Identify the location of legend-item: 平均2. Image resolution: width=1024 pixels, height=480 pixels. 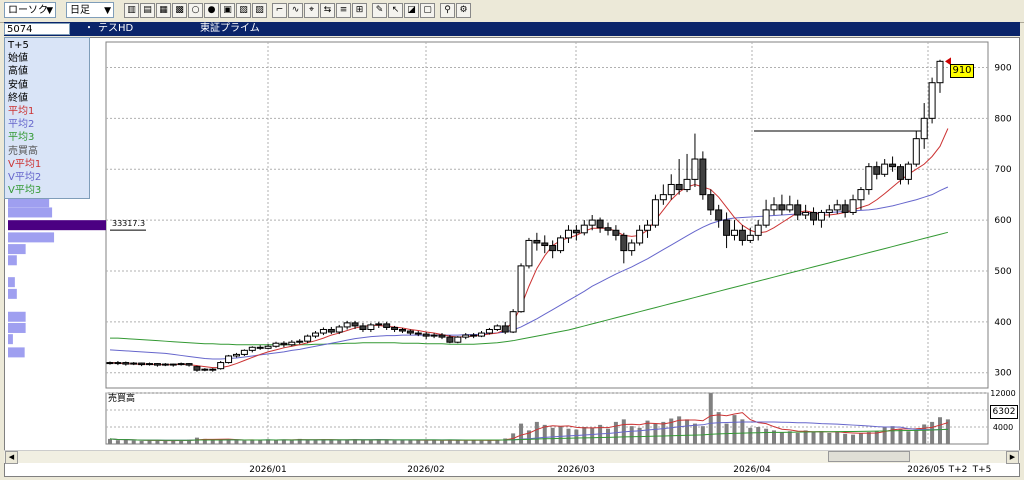
(21, 125).